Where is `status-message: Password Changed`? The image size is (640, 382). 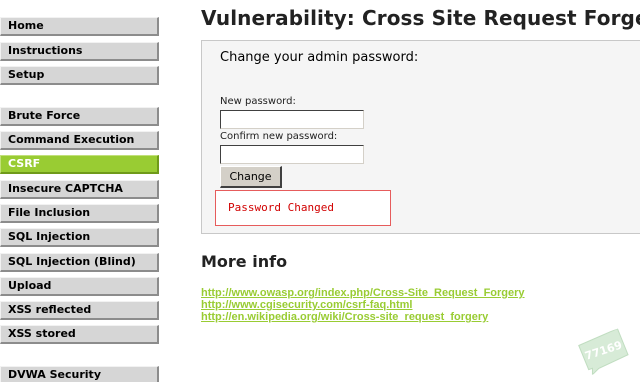
status-message: Password Changed is located at coordinates (303, 208).